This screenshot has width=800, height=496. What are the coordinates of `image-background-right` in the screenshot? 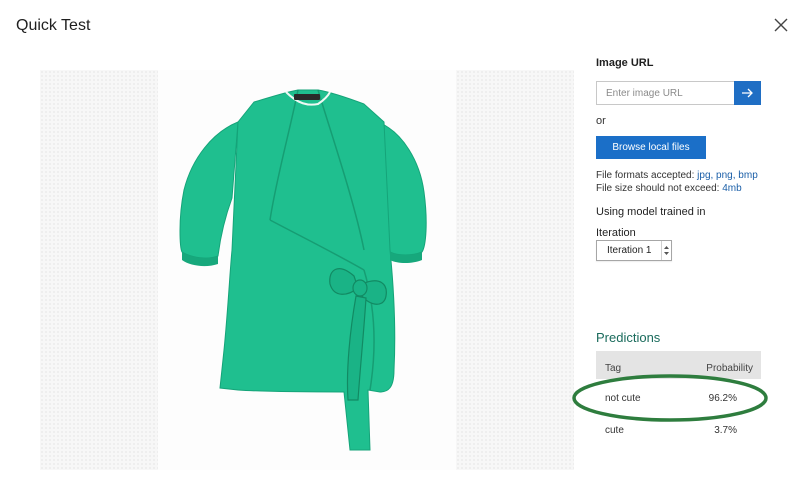 It's located at (515, 270).